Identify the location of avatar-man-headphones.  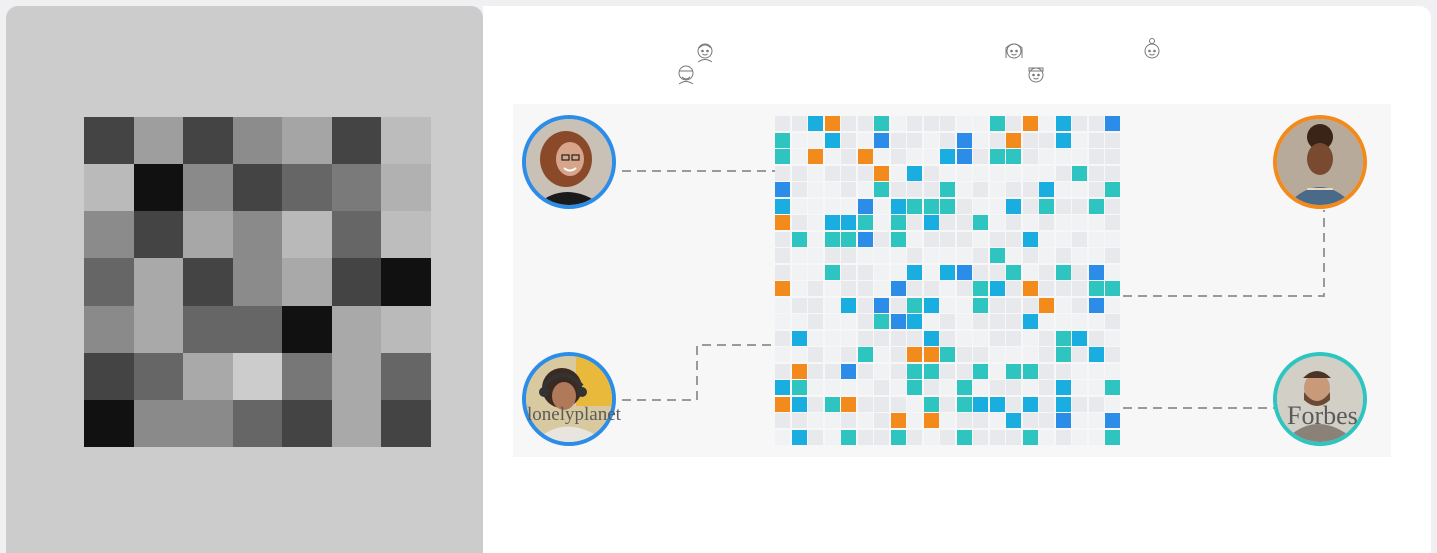
(569, 399).